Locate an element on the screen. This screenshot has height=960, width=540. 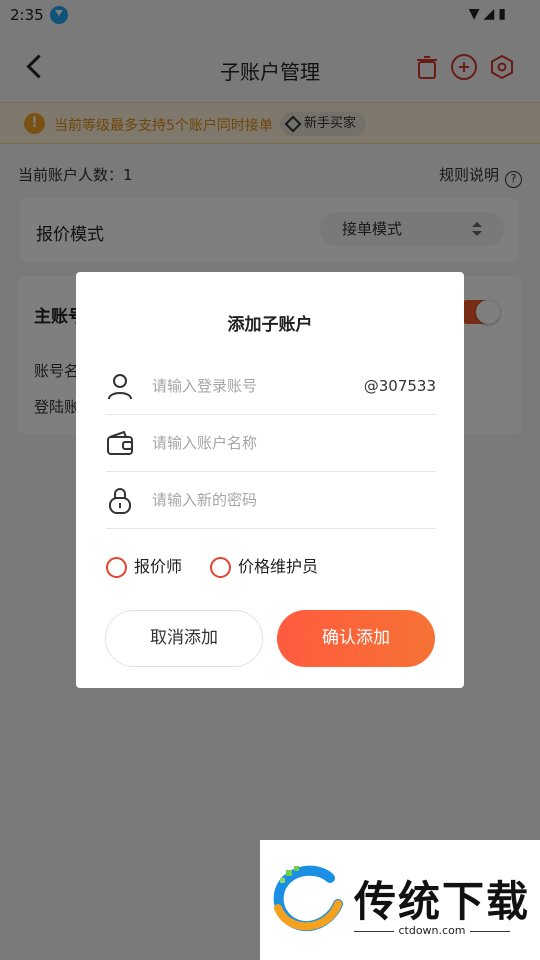
role-price-maintainer-radio is located at coordinates (220, 567).